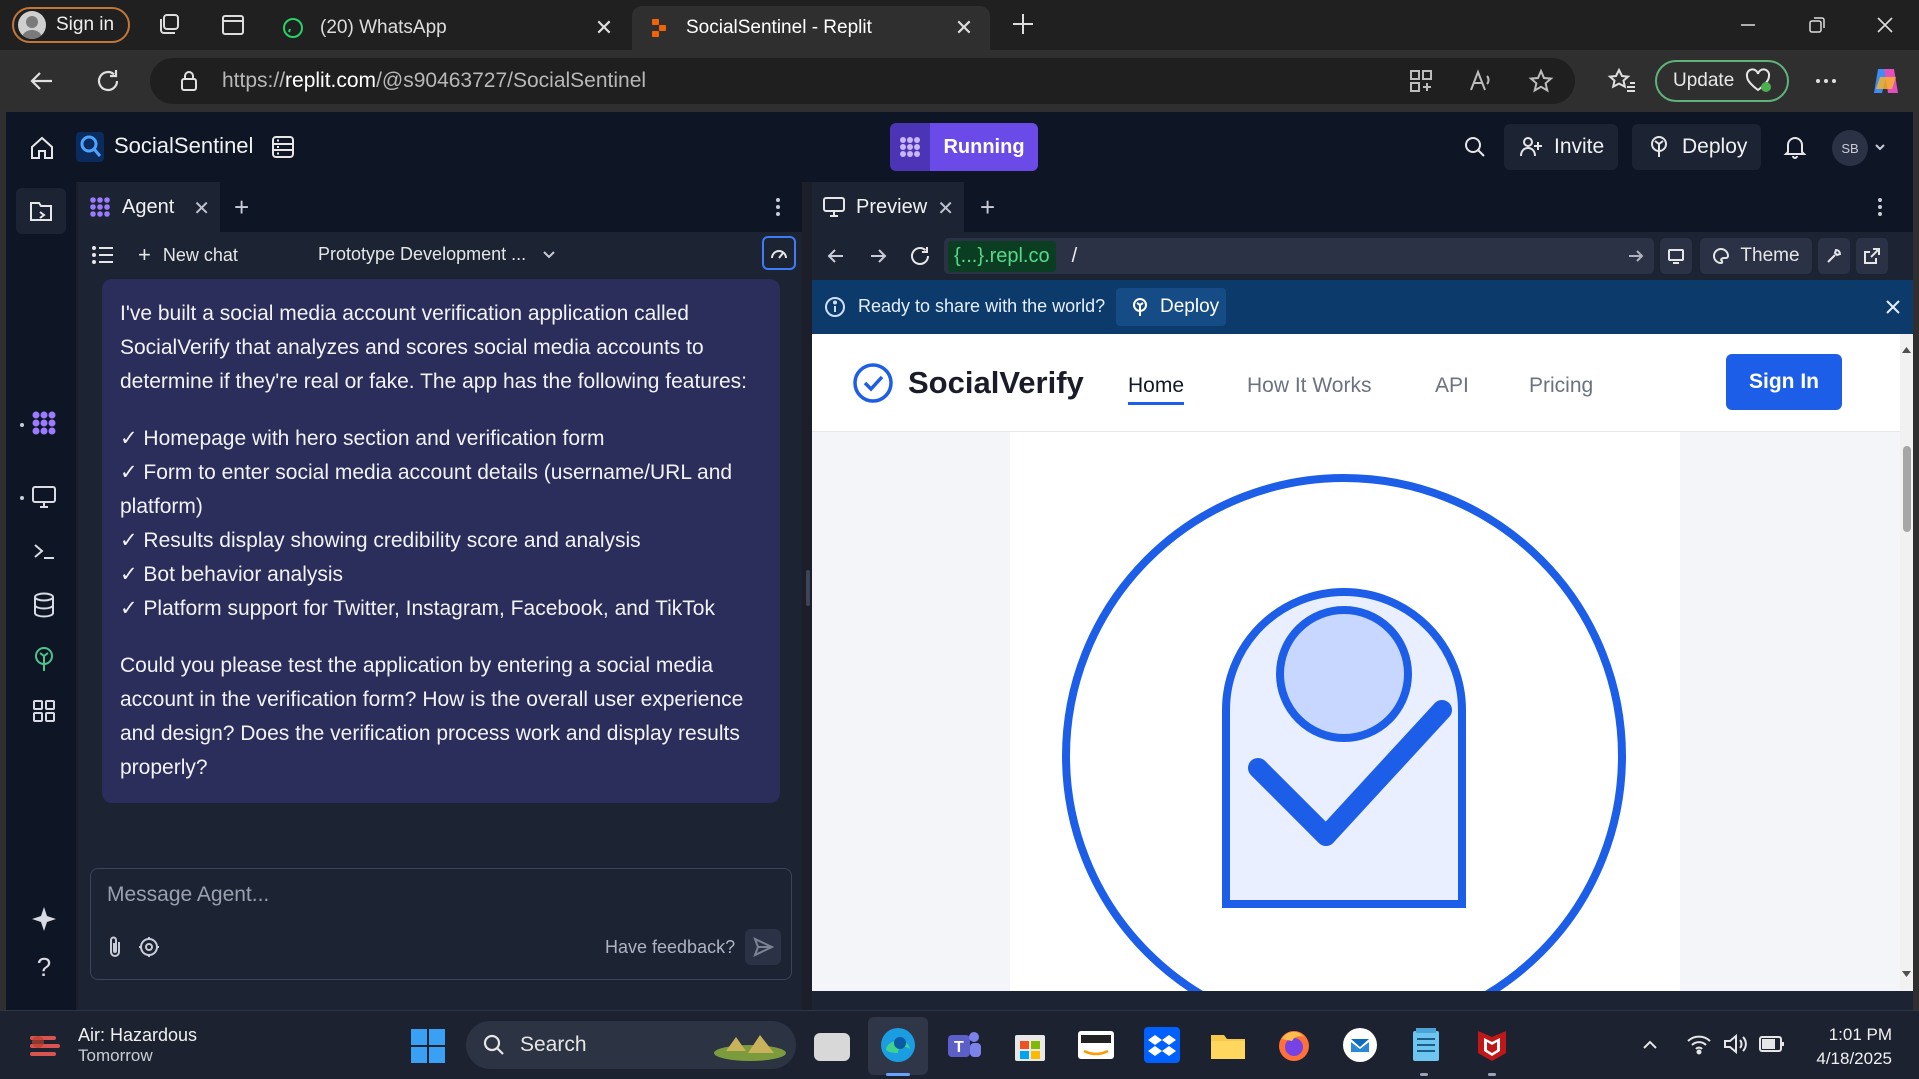  What do you see at coordinates (103, 255) in the screenshot?
I see `chat-history-icon` at bounding box center [103, 255].